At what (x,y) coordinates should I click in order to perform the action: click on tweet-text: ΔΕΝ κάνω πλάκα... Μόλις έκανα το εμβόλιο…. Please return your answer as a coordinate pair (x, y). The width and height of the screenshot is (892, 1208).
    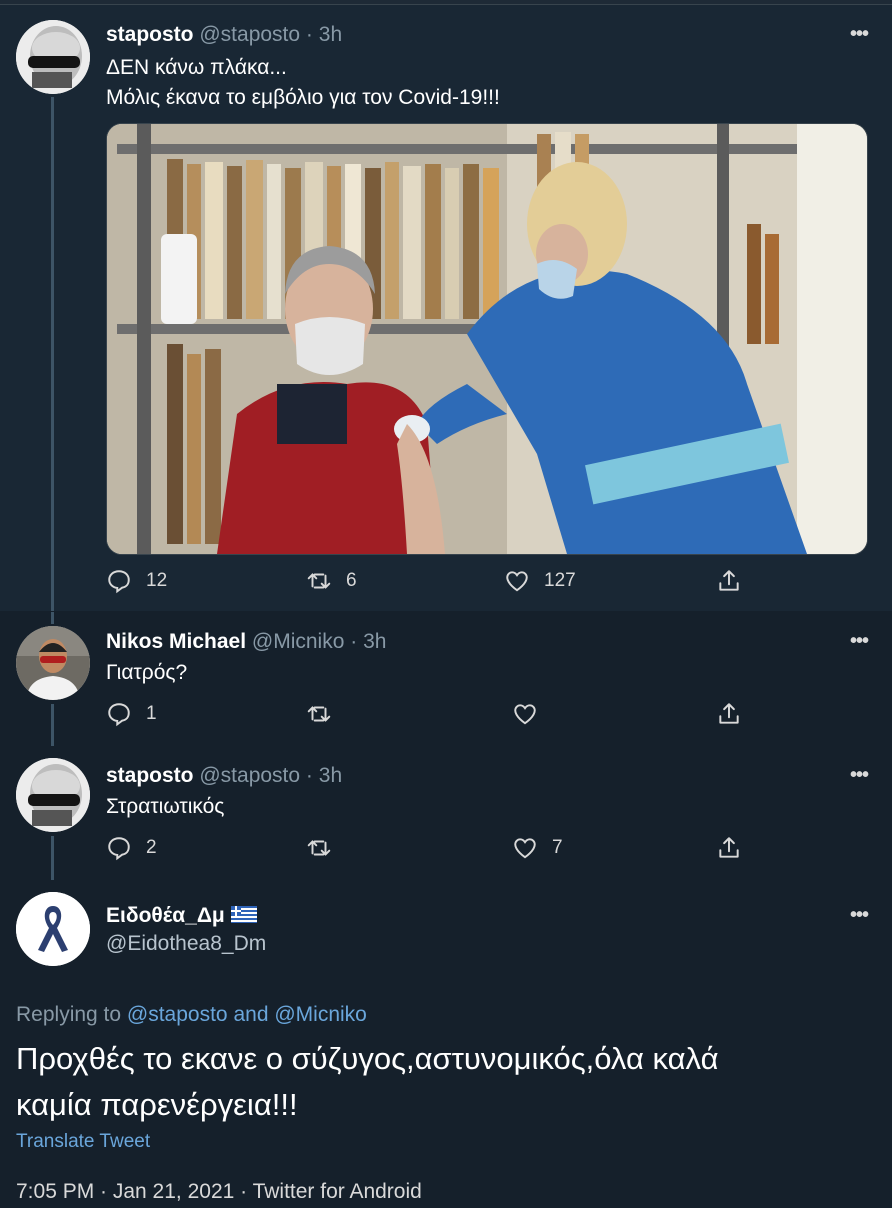
    Looking at the image, I should click on (303, 83).